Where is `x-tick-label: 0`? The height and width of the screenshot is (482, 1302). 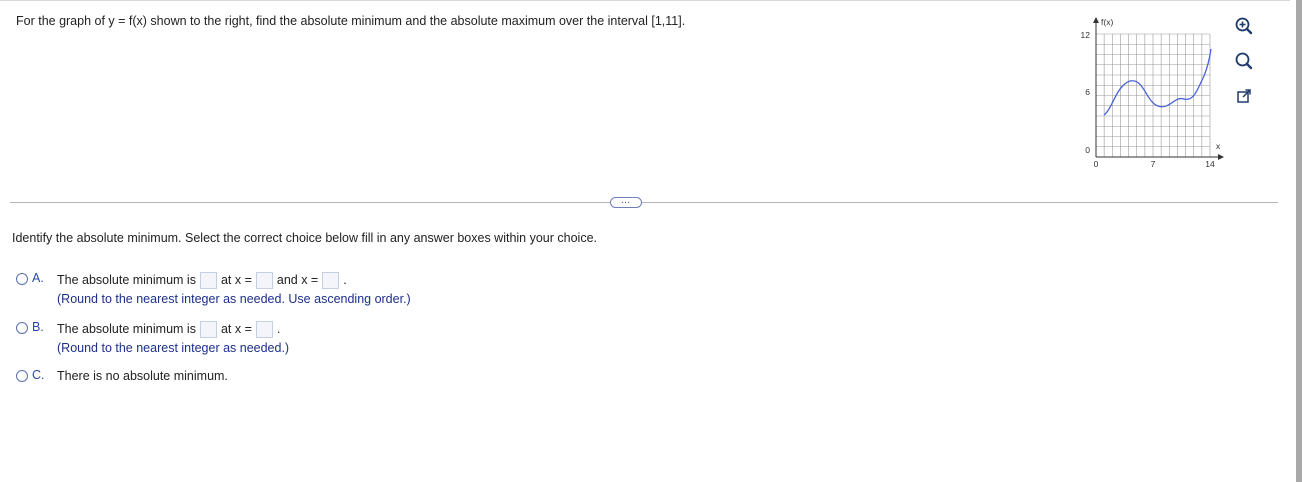
x-tick-label: 0 is located at coordinates (1096, 164).